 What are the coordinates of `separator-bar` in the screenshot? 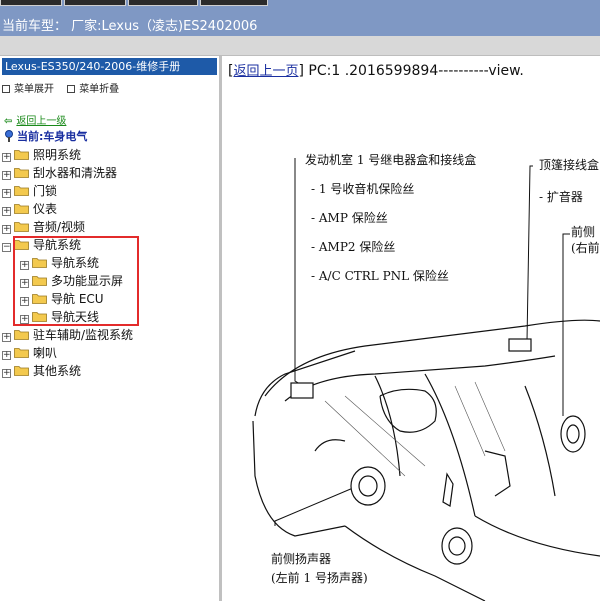 It's located at (300, 46).